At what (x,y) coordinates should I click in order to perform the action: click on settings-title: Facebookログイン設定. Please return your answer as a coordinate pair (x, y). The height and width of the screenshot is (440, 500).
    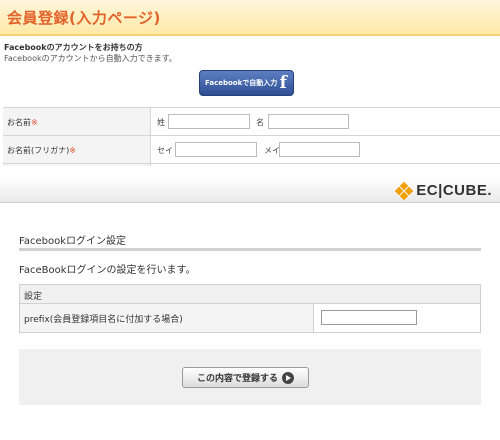
    Looking at the image, I should click on (72, 241).